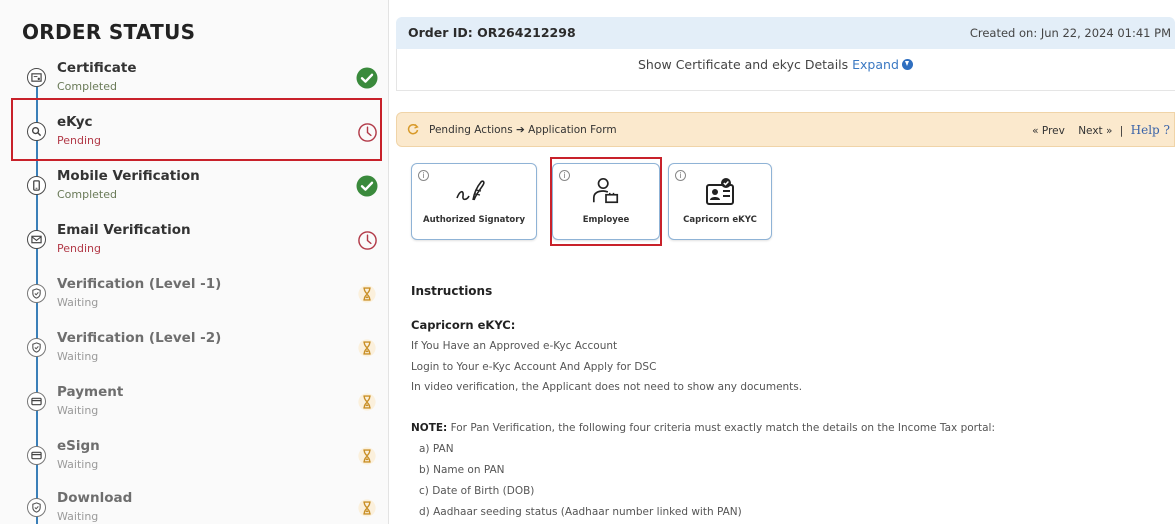 This screenshot has width=1175, height=524. What do you see at coordinates (199, 461) in the screenshot?
I see `step-esign: eSign Waiting` at bounding box center [199, 461].